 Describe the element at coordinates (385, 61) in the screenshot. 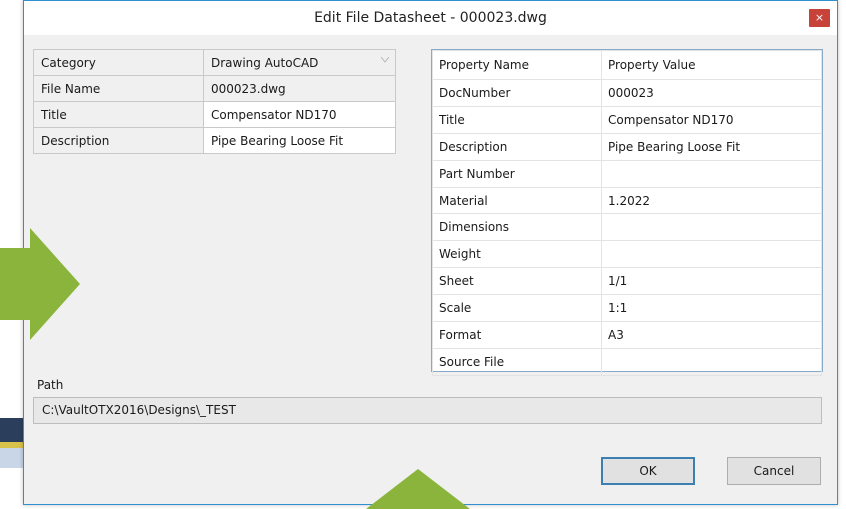

I see `chevron-down-icon` at that location.